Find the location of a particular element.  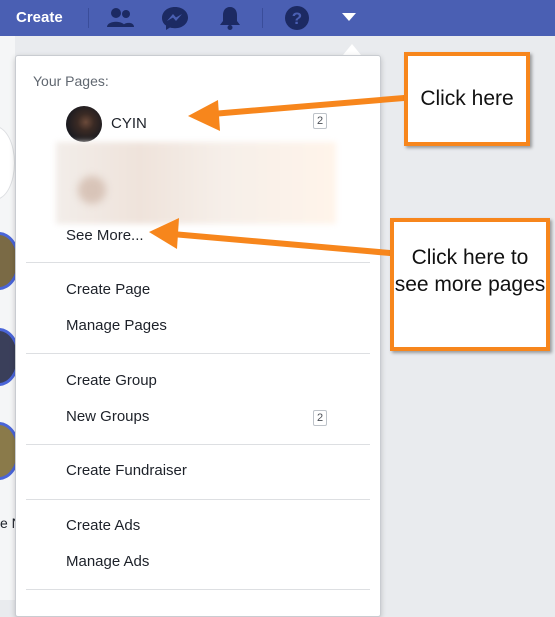

callout-see-more-text: Click here to see more pages is located at coordinates (470, 271).